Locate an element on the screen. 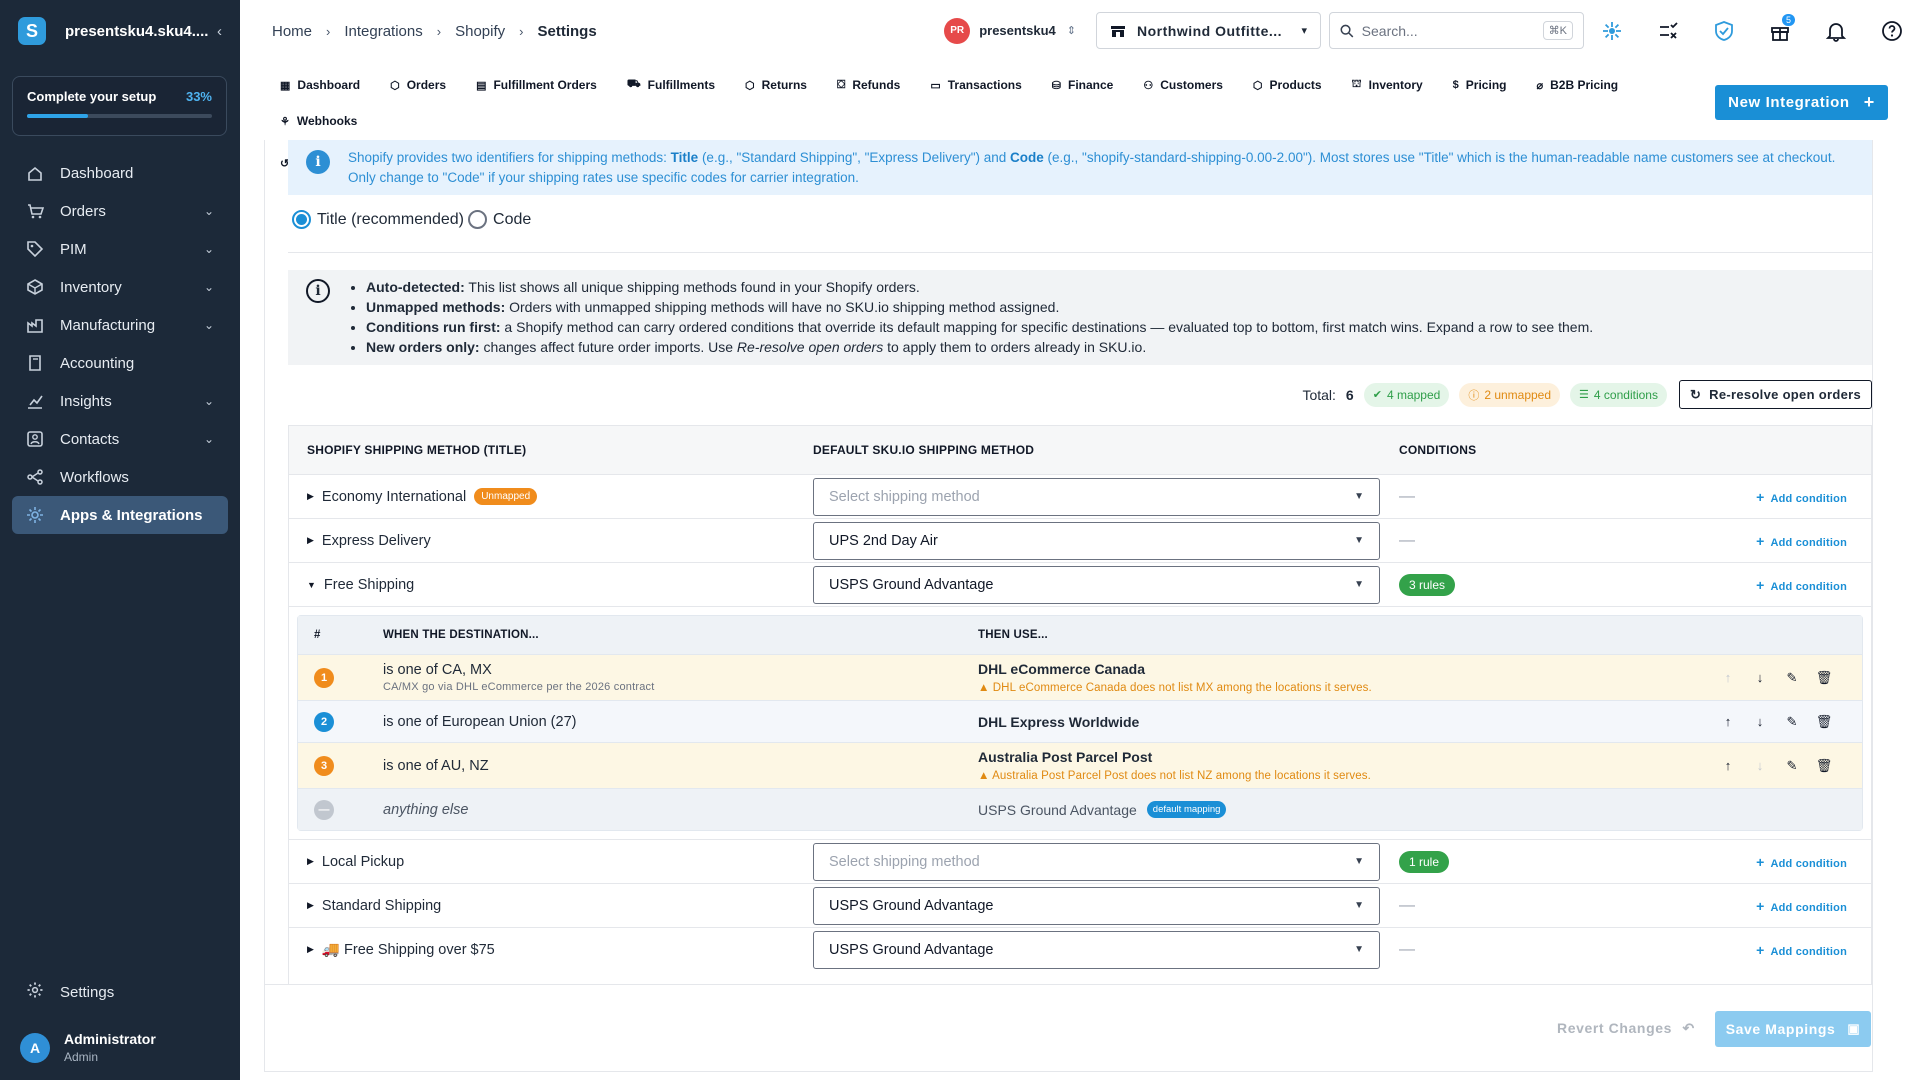 The image size is (1920, 1080). sidebar-settings: Settings is located at coordinates (120, 992).